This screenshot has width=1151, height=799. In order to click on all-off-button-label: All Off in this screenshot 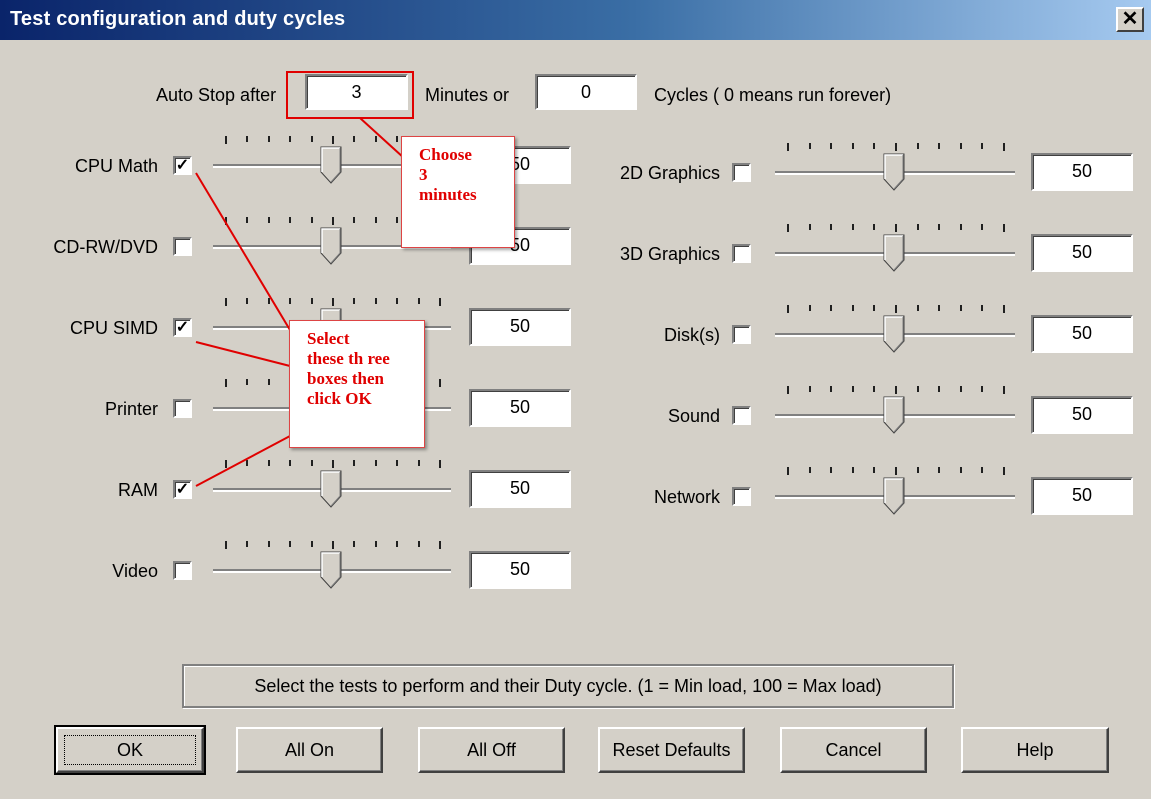, I will do `click(491, 750)`.